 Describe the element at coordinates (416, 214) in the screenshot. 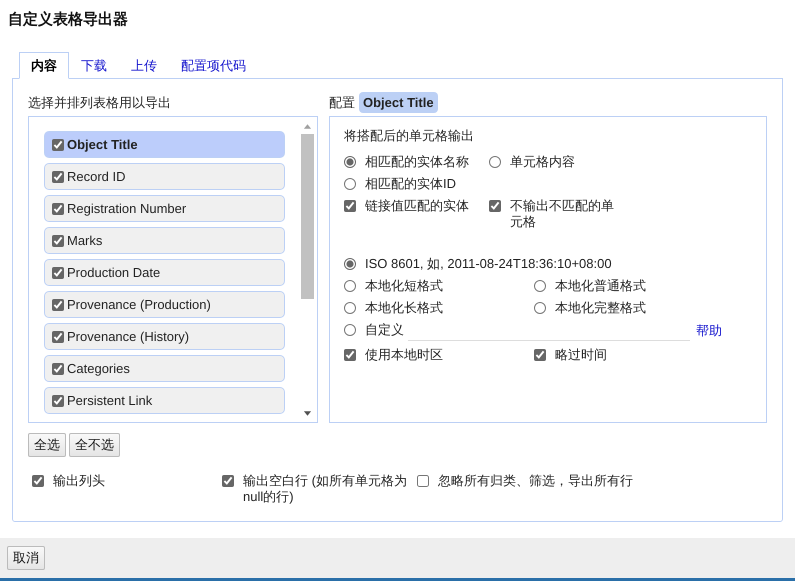

I see `checkbox-option: 链接值匹配的实体` at that location.